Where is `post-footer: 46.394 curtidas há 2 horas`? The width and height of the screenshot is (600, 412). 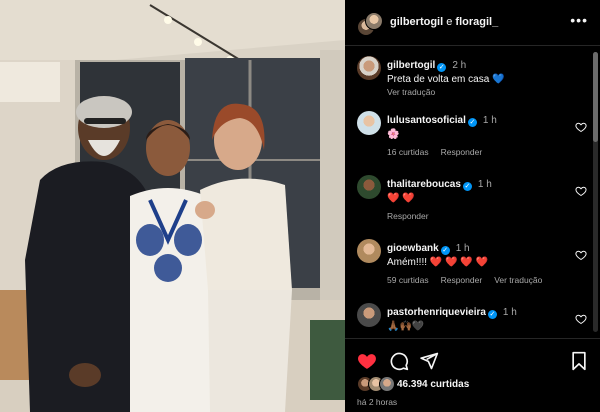
post-footer: 46.394 curtidas há 2 horas is located at coordinates (472, 375).